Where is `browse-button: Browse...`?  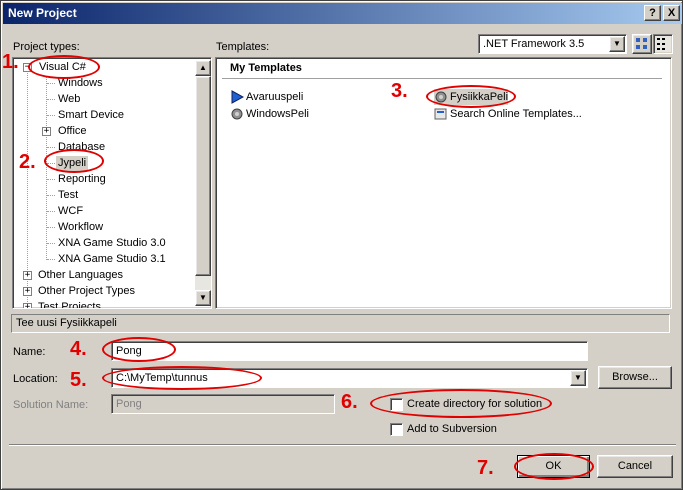
browse-button: Browse... is located at coordinates (635, 377).